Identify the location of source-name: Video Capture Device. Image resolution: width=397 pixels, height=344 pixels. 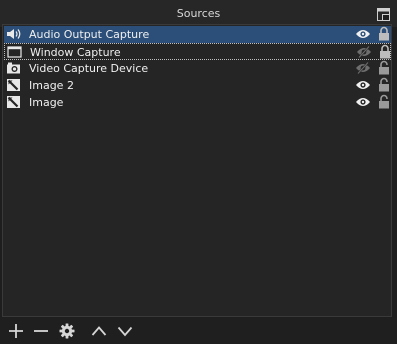
(89, 68).